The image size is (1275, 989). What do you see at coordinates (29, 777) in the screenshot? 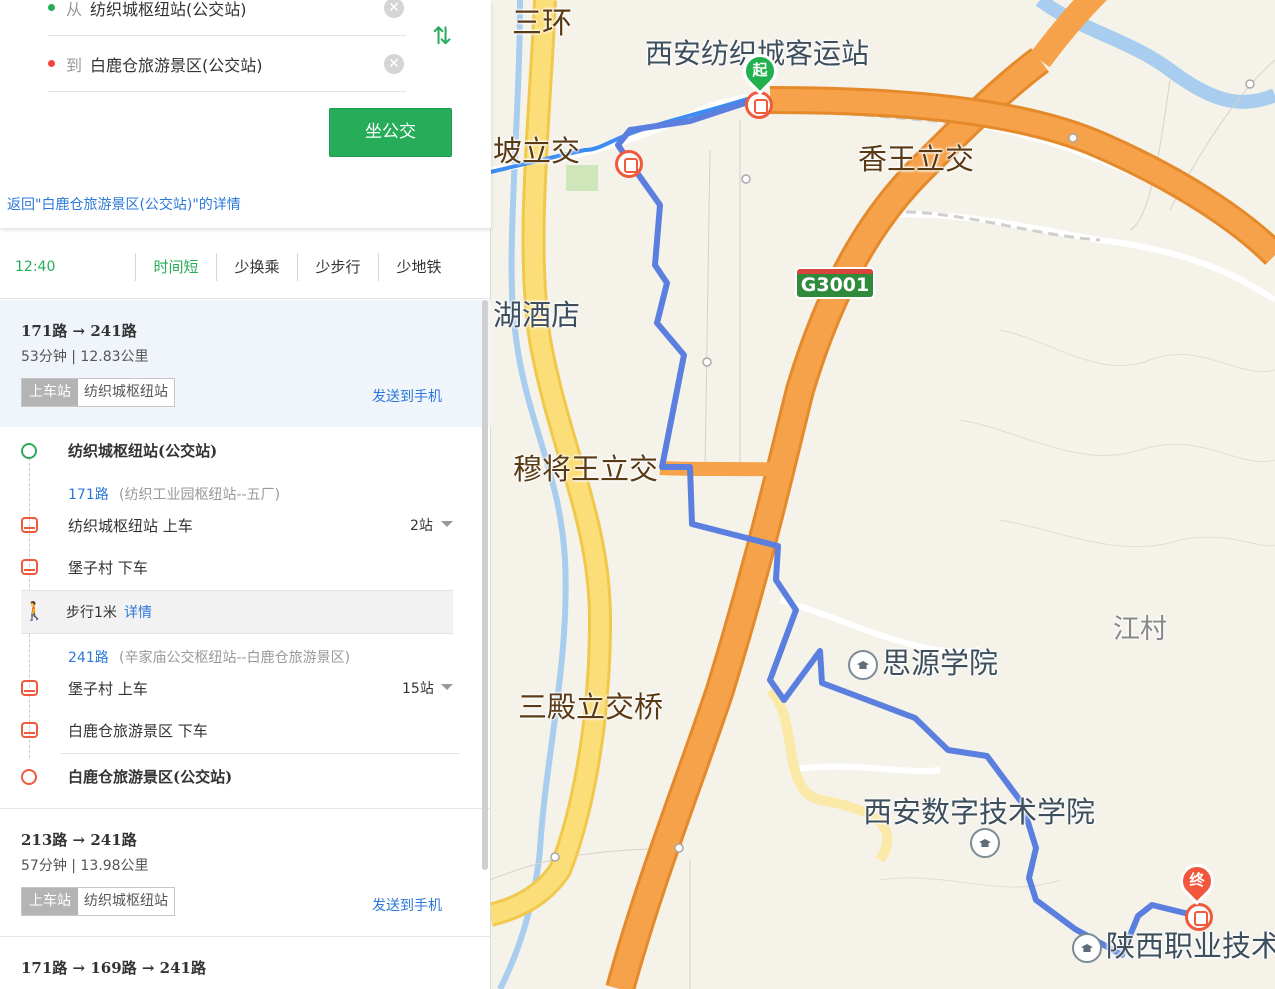
I see `destination-circle-icon` at bounding box center [29, 777].